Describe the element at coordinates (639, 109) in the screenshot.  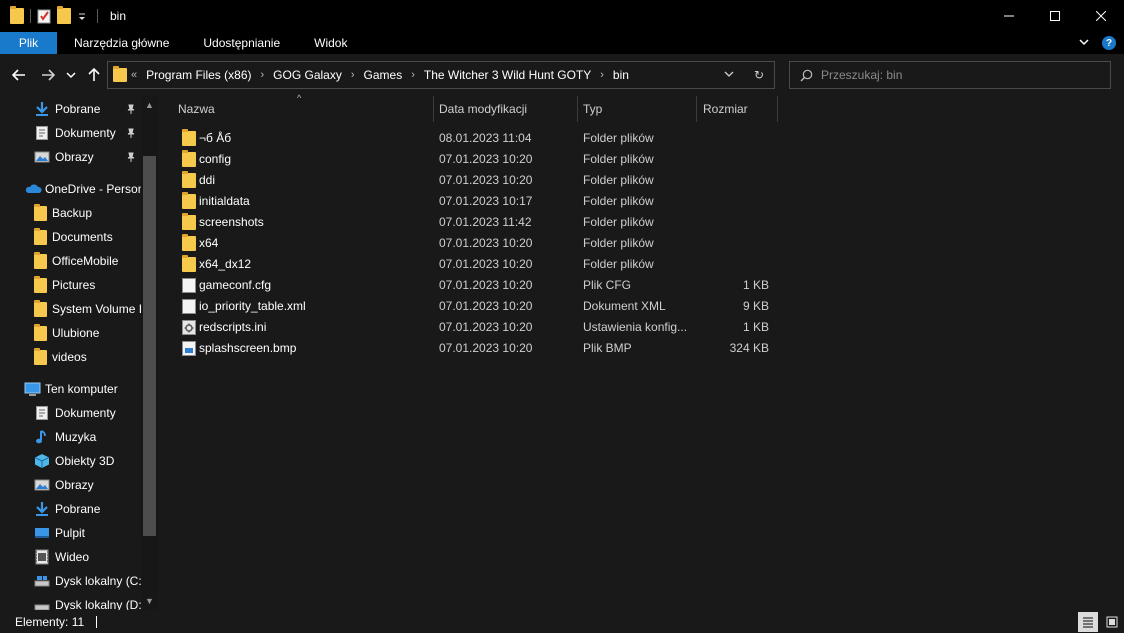
I see `column-header-type: Typ` at that location.